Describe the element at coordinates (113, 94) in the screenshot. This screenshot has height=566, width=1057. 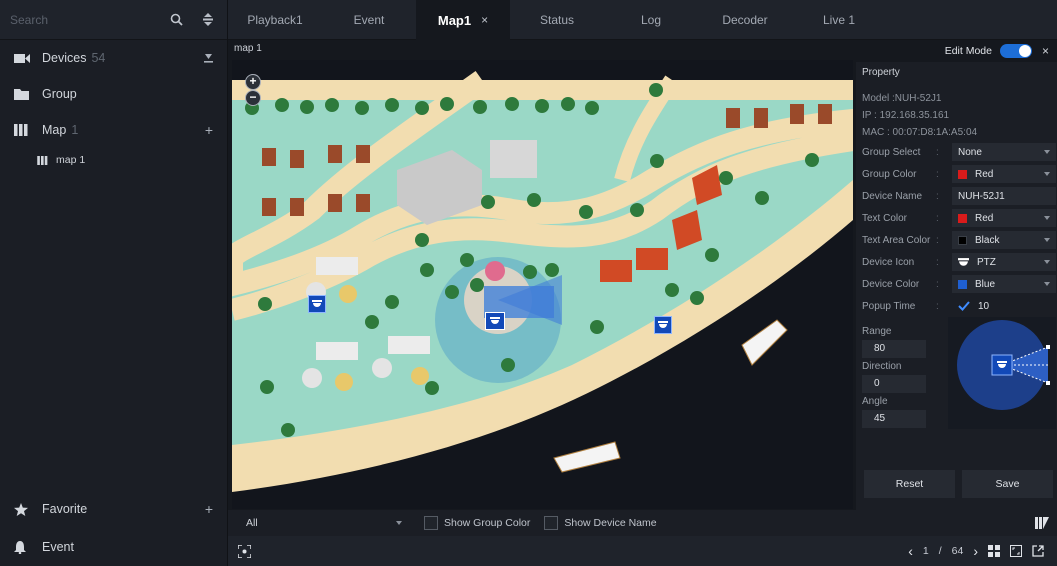
I see `sidebar-item-group: Group` at that location.